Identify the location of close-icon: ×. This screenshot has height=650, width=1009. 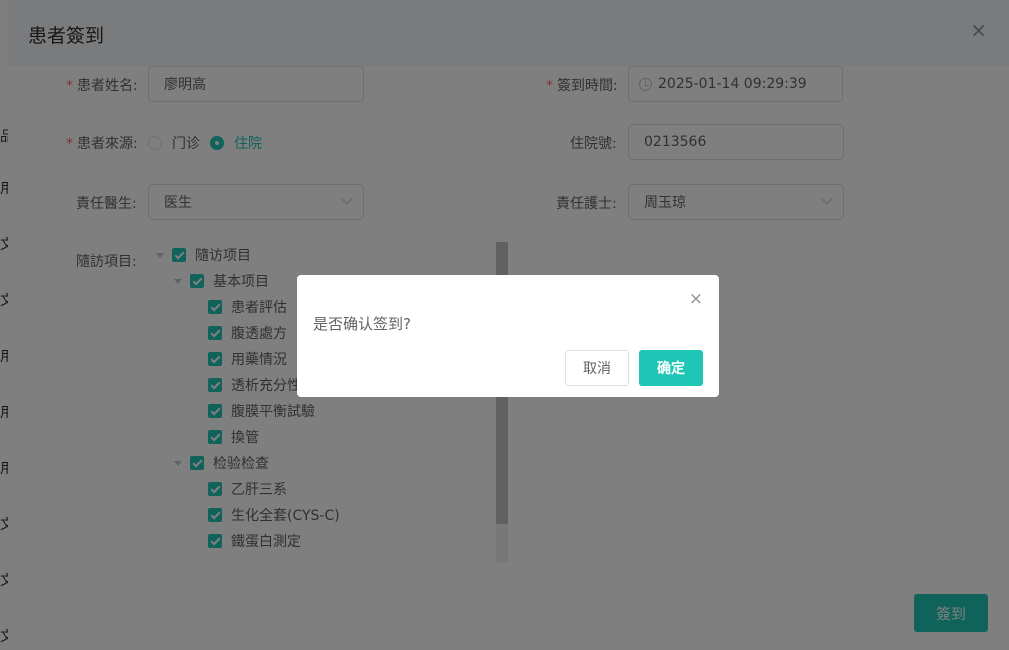
(696, 299).